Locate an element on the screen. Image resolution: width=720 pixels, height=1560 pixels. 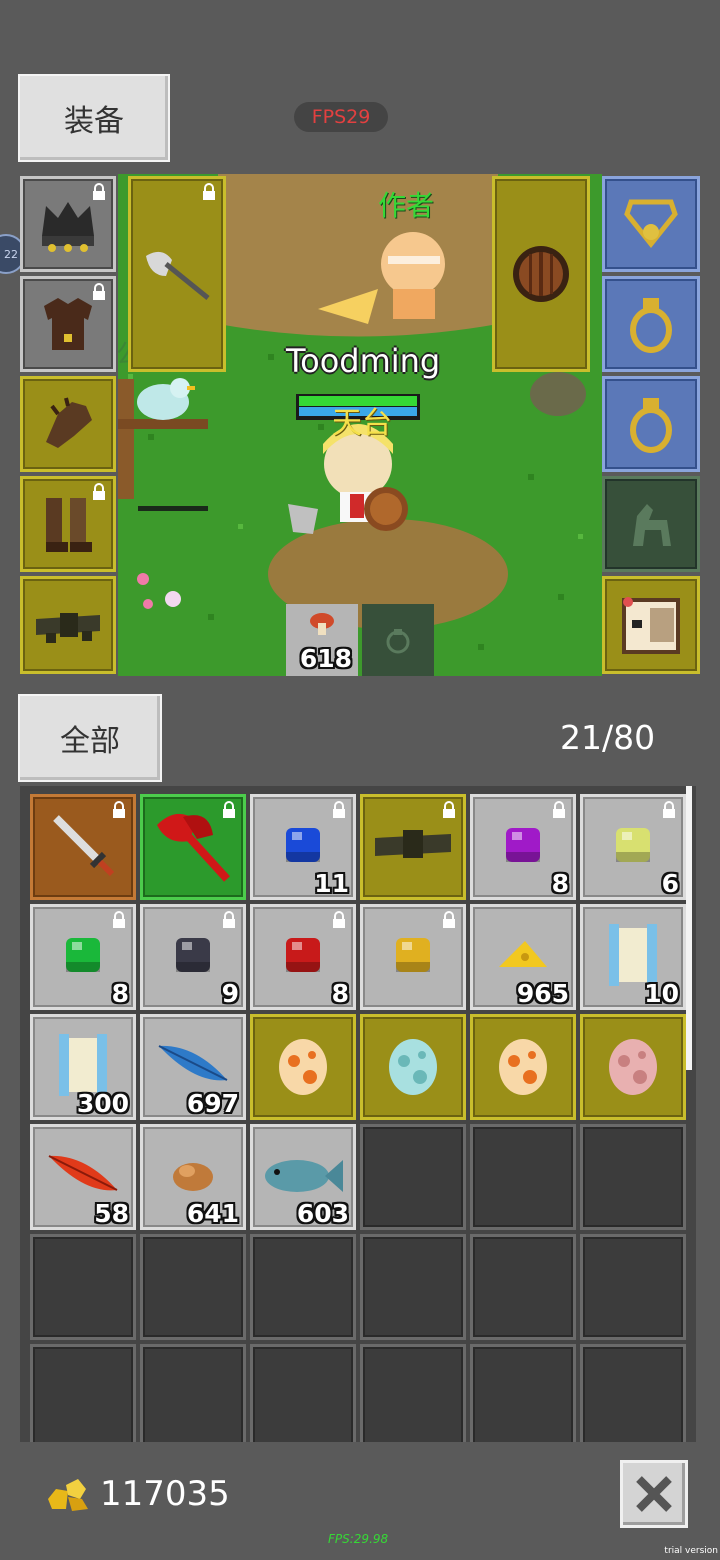
mount-silhouette-icon is located at coordinates (652, 525).